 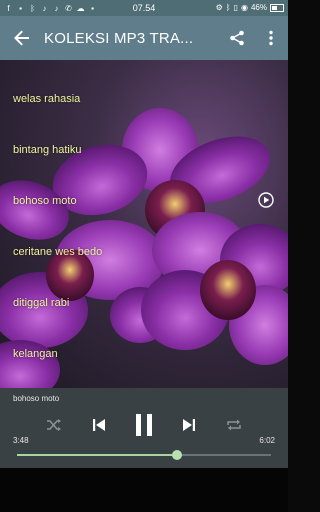 I want to click on share-button, so click(x=237, y=38).